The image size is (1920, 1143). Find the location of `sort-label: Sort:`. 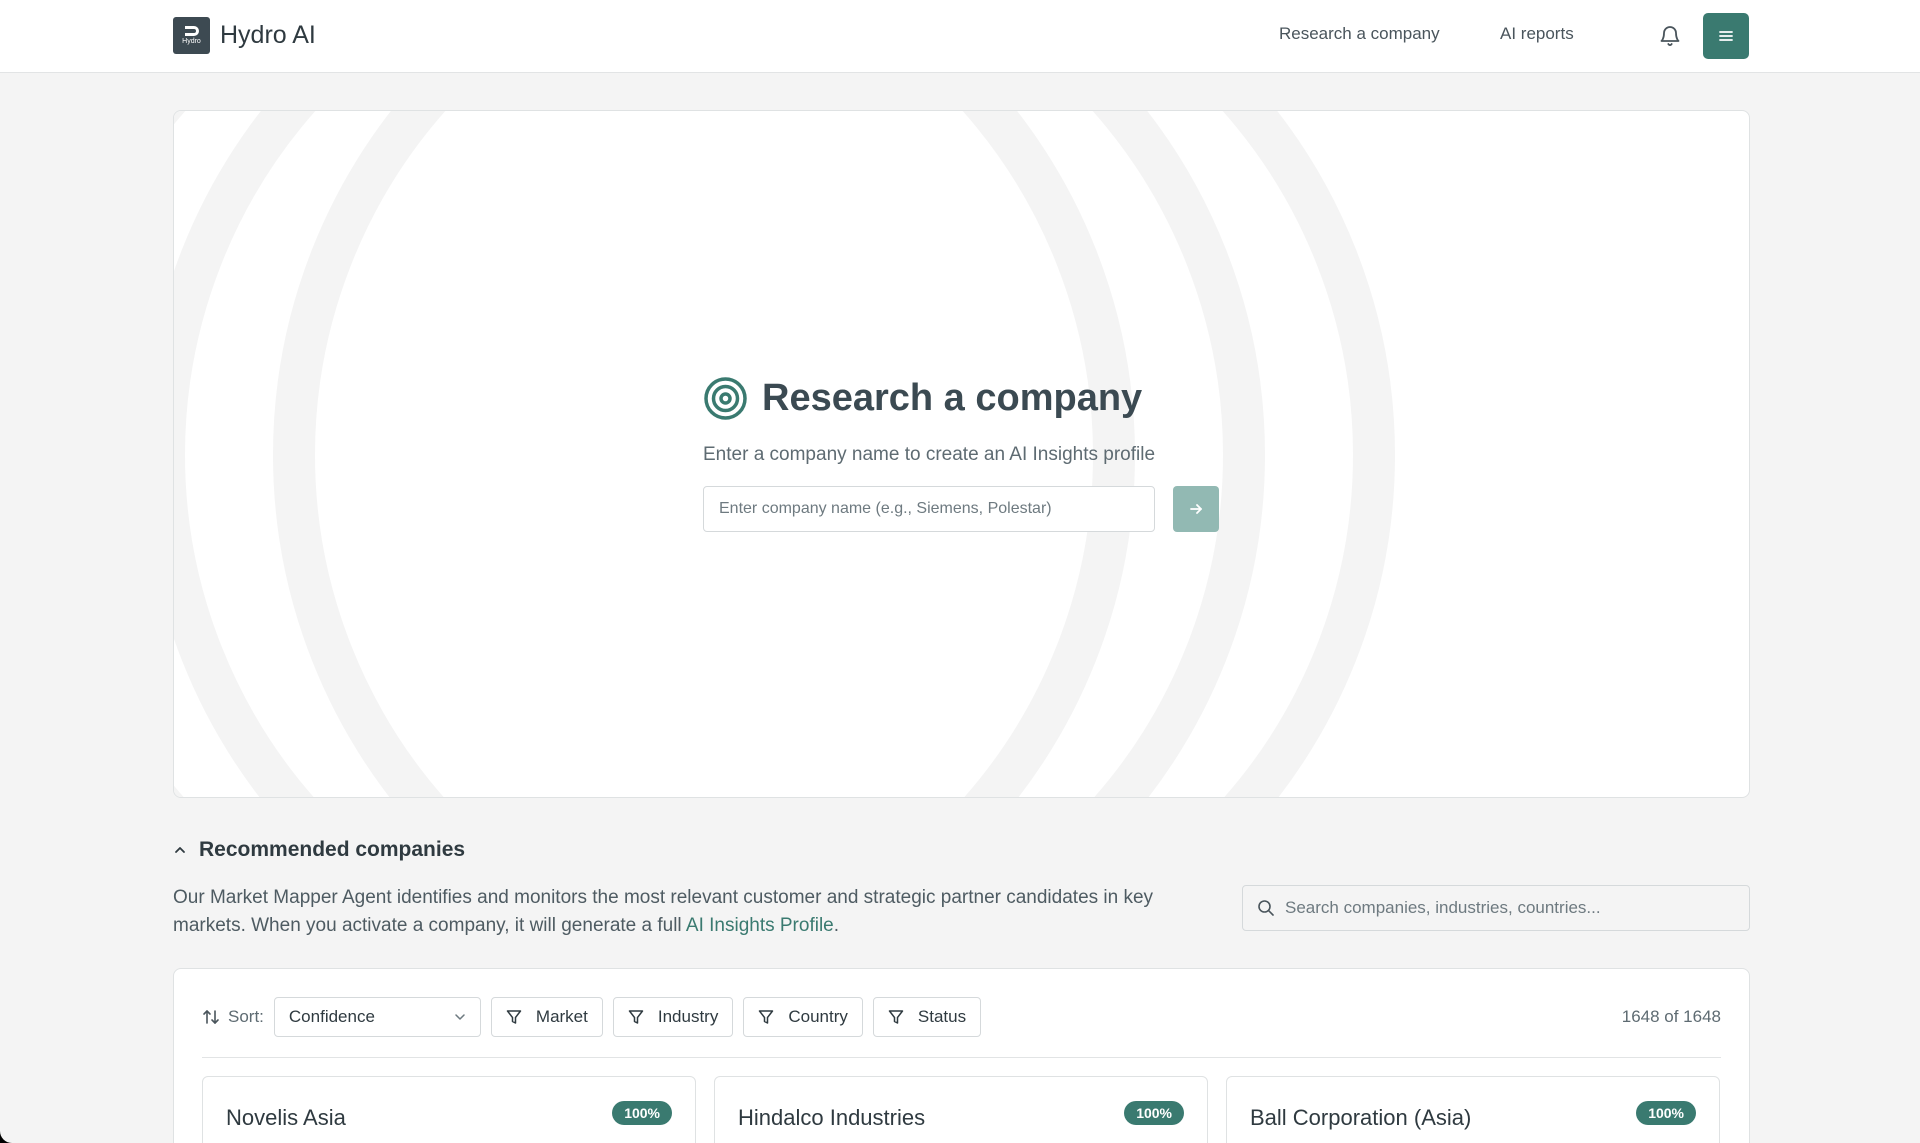

sort-label: Sort: is located at coordinates (233, 1017).